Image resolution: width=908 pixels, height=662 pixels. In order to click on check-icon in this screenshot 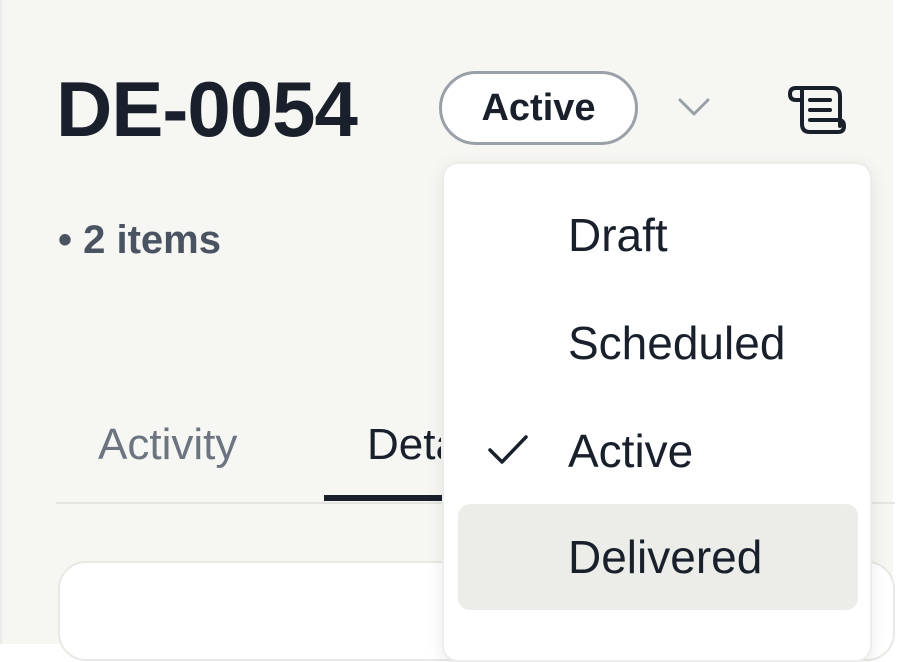, I will do `click(508, 449)`.